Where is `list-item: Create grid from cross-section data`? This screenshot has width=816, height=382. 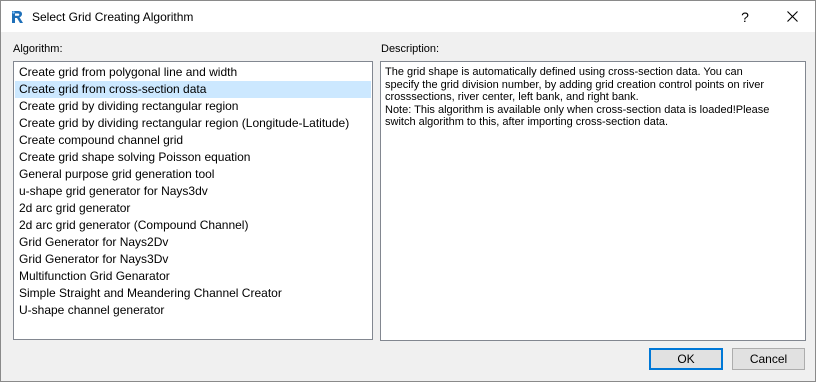
list-item: Create grid from cross-section data is located at coordinates (193, 89).